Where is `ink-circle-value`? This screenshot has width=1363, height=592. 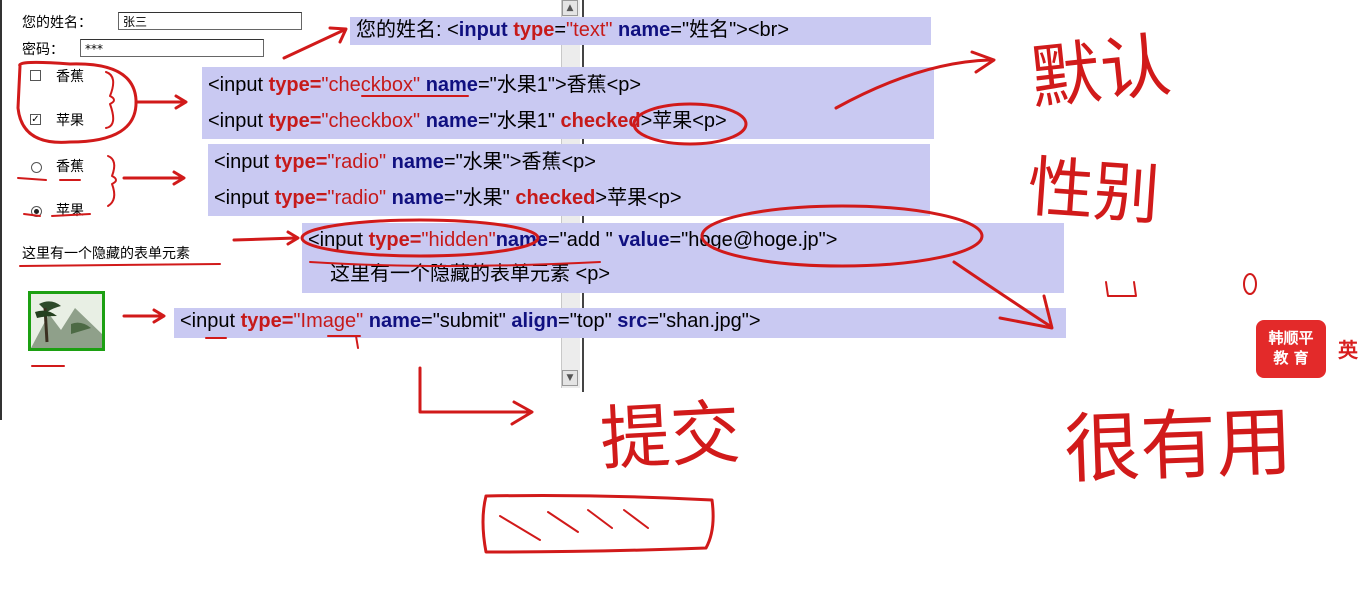 ink-circle-value is located at coordinates (842, 236).